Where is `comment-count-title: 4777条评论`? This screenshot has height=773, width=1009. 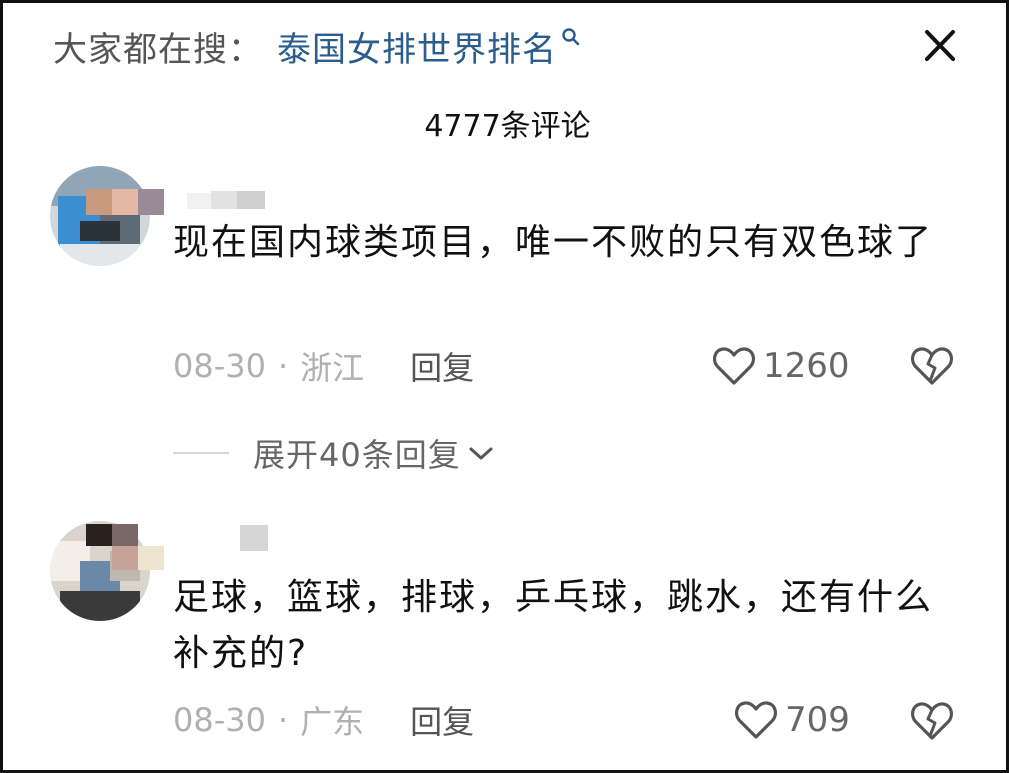 comment-count-title: 4777条评论 is located at coordinates (507, 126).